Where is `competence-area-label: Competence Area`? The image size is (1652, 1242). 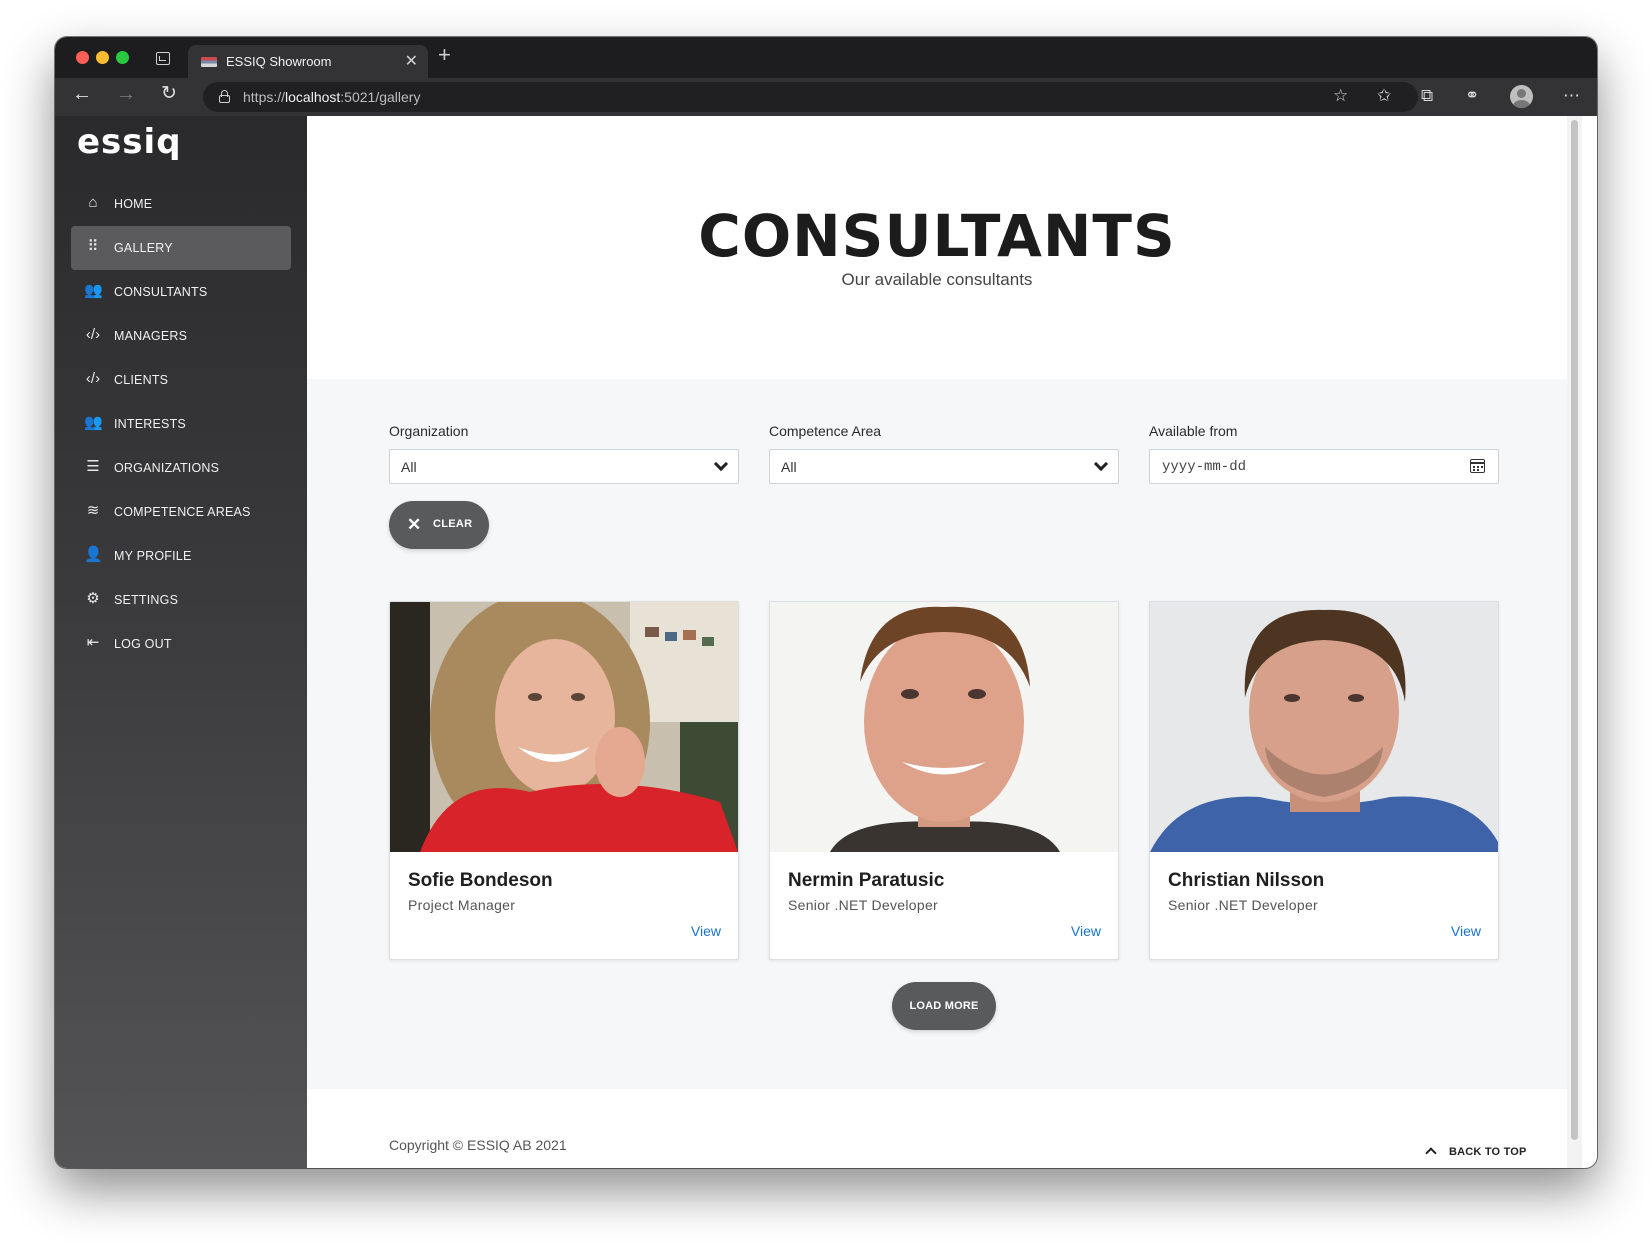 competence-area-label: Competence Area is located at coordinates (825, 431).